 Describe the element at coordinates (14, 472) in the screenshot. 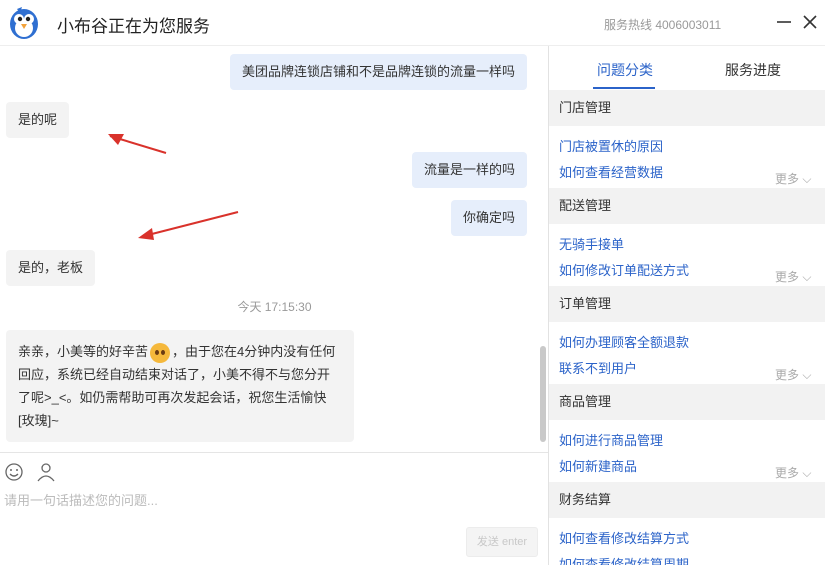

I see `smiley-icon` at that location.